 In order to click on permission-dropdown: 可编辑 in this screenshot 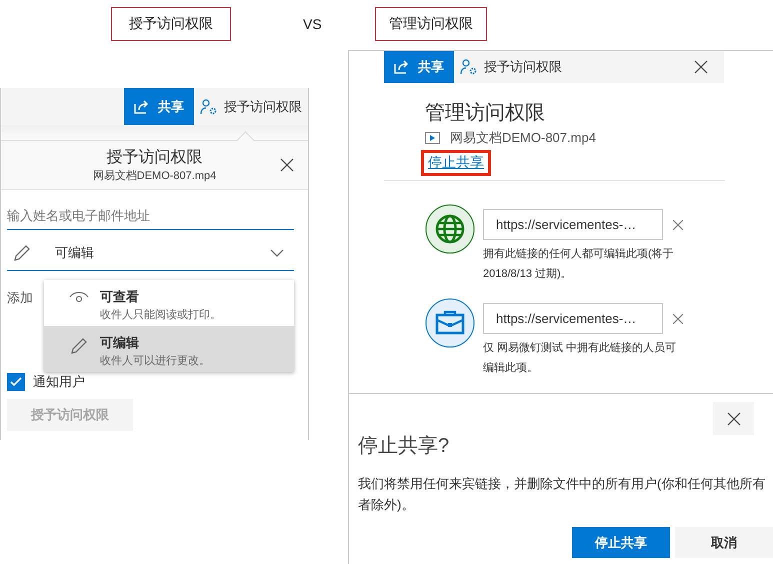, I will do `click(150, 250)`.